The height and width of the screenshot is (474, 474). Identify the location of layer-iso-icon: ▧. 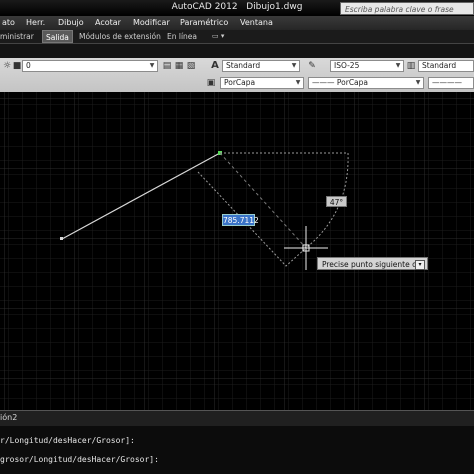
(191, 66).